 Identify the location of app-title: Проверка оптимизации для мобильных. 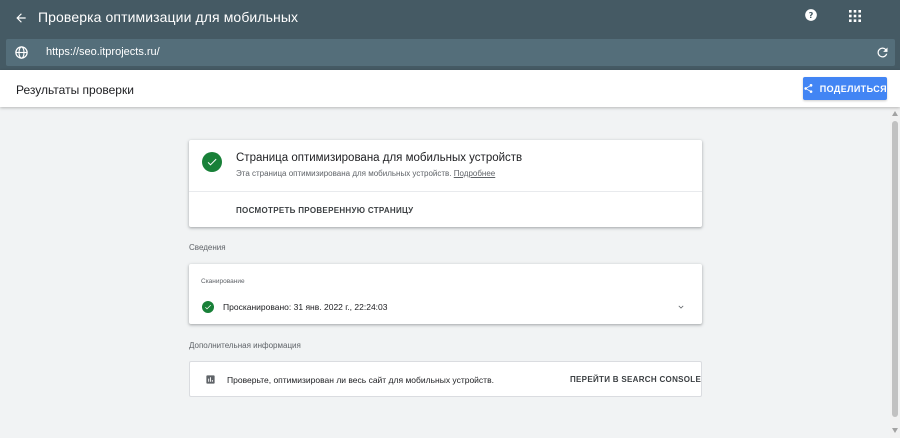
(168, 17).